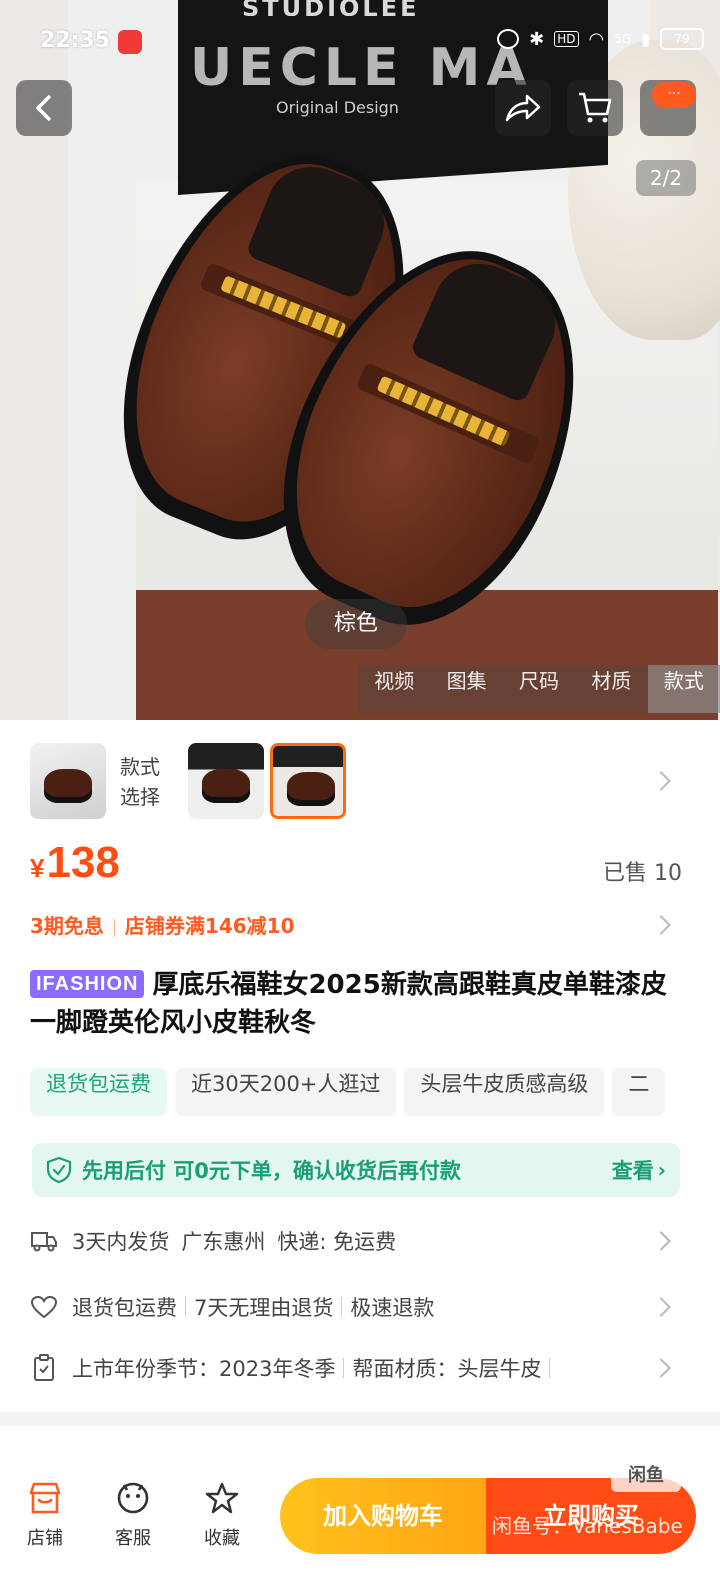 This screenshot has width=720, height=1585. What do you see at coordinates (133, 1498) in the screenshot?
I see `service-icon` at bounding box center [133, 1498].